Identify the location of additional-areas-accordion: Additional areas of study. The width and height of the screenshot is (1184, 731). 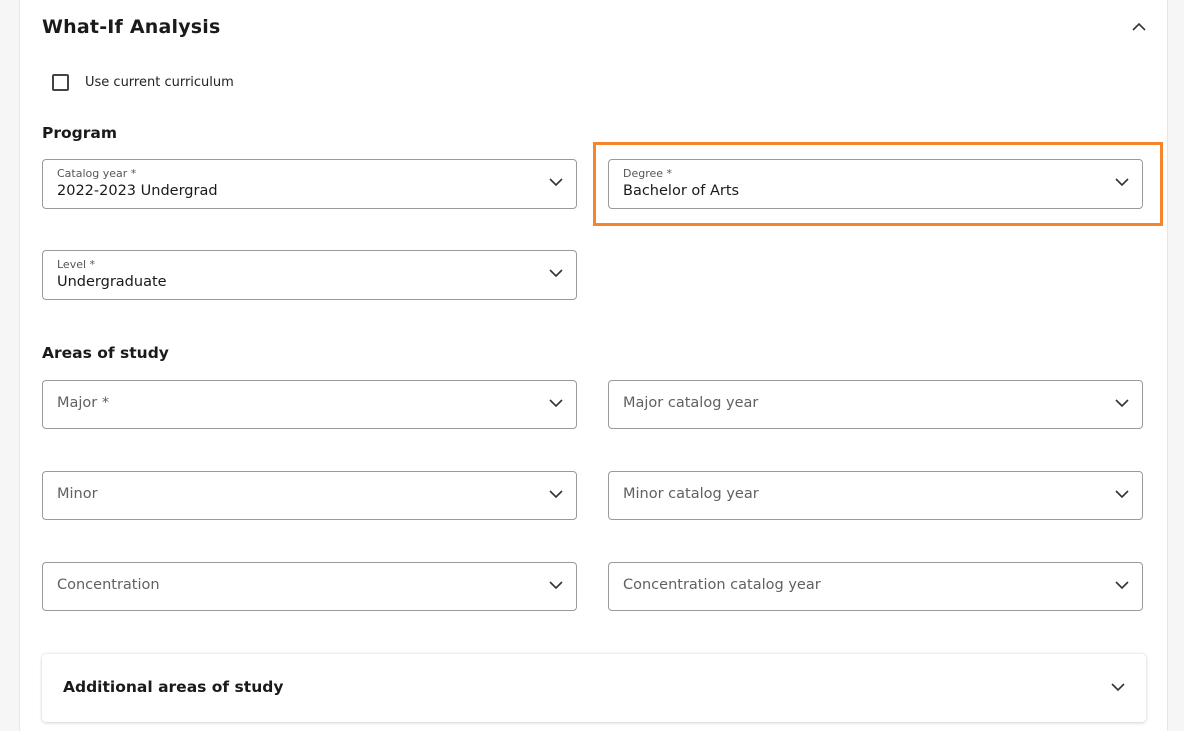
(594, 688).